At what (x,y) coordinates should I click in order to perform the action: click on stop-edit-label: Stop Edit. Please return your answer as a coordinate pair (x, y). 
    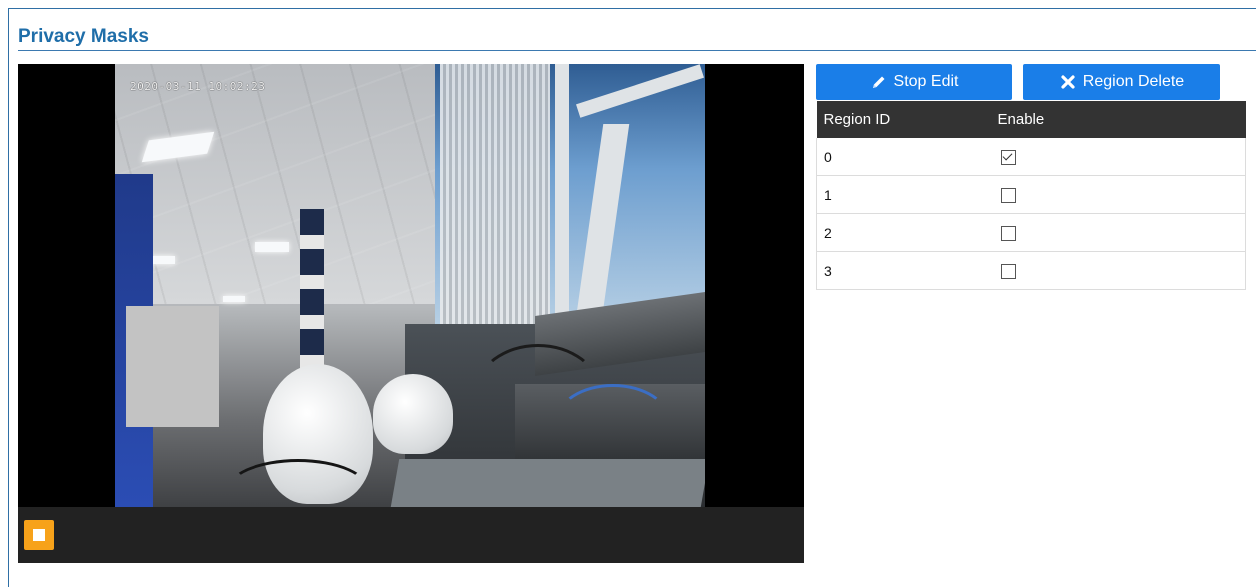
    Looking at the image, I should click on (926, 81).